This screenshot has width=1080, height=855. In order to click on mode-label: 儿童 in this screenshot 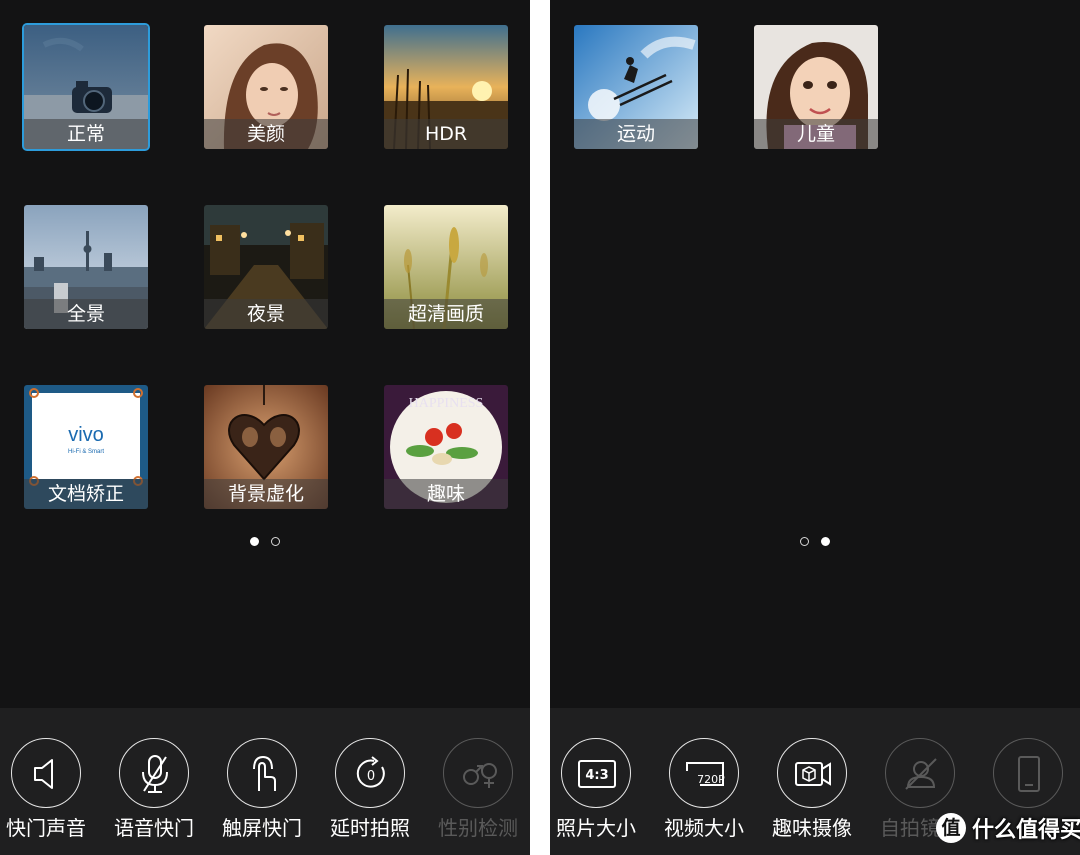, I will do `click(816, 134)`.